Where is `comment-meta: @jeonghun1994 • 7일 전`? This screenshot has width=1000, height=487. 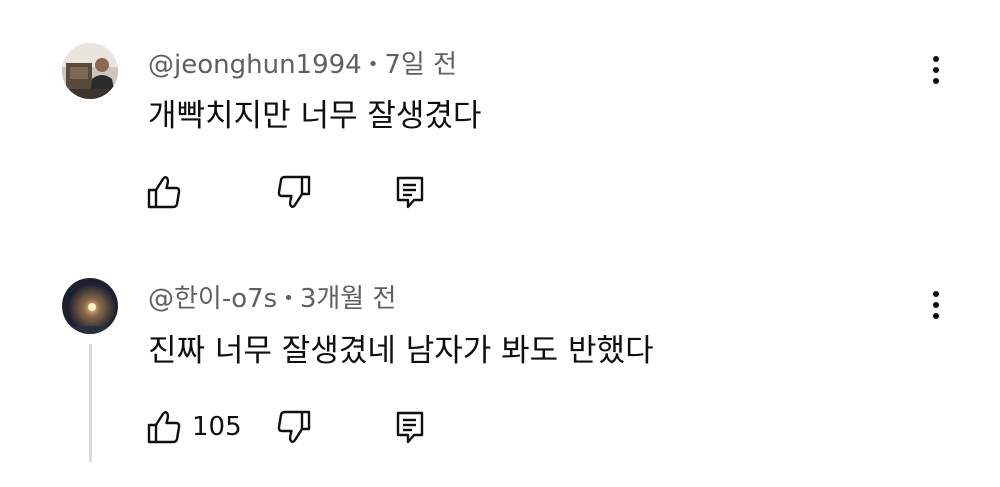
comment-meta: @jeonghun1994 • 7일 전 is located at coordinates (302, 65).